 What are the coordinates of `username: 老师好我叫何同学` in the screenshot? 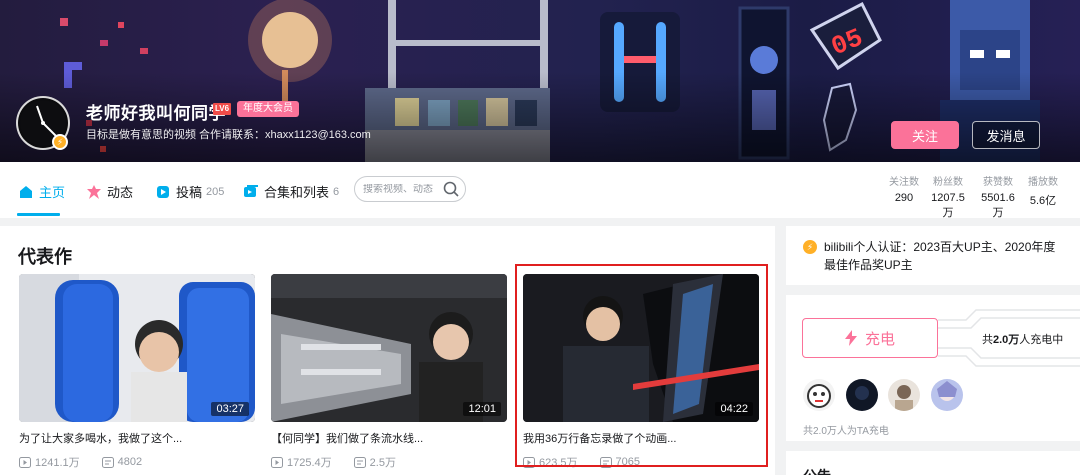 It's located at (156, 113).